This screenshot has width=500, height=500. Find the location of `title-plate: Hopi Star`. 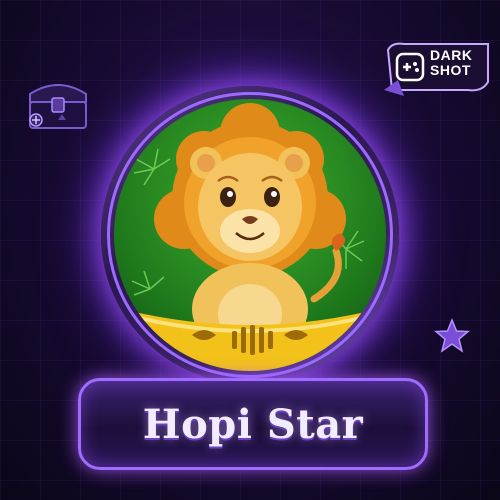

title-plate: Hopi Star is located at coordinates (253, 424).